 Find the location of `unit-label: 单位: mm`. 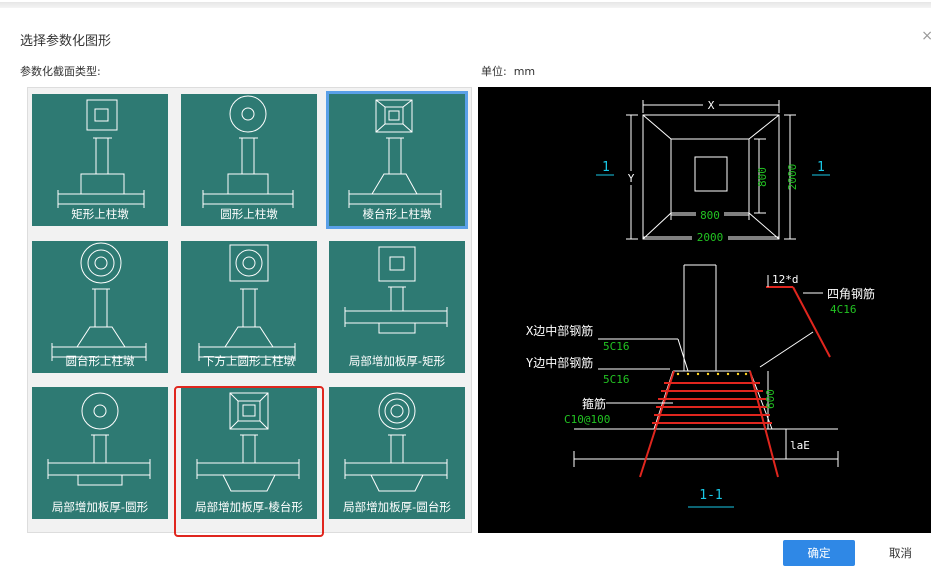

unit-label: 单位: mm is located at coordinates (508, 71).